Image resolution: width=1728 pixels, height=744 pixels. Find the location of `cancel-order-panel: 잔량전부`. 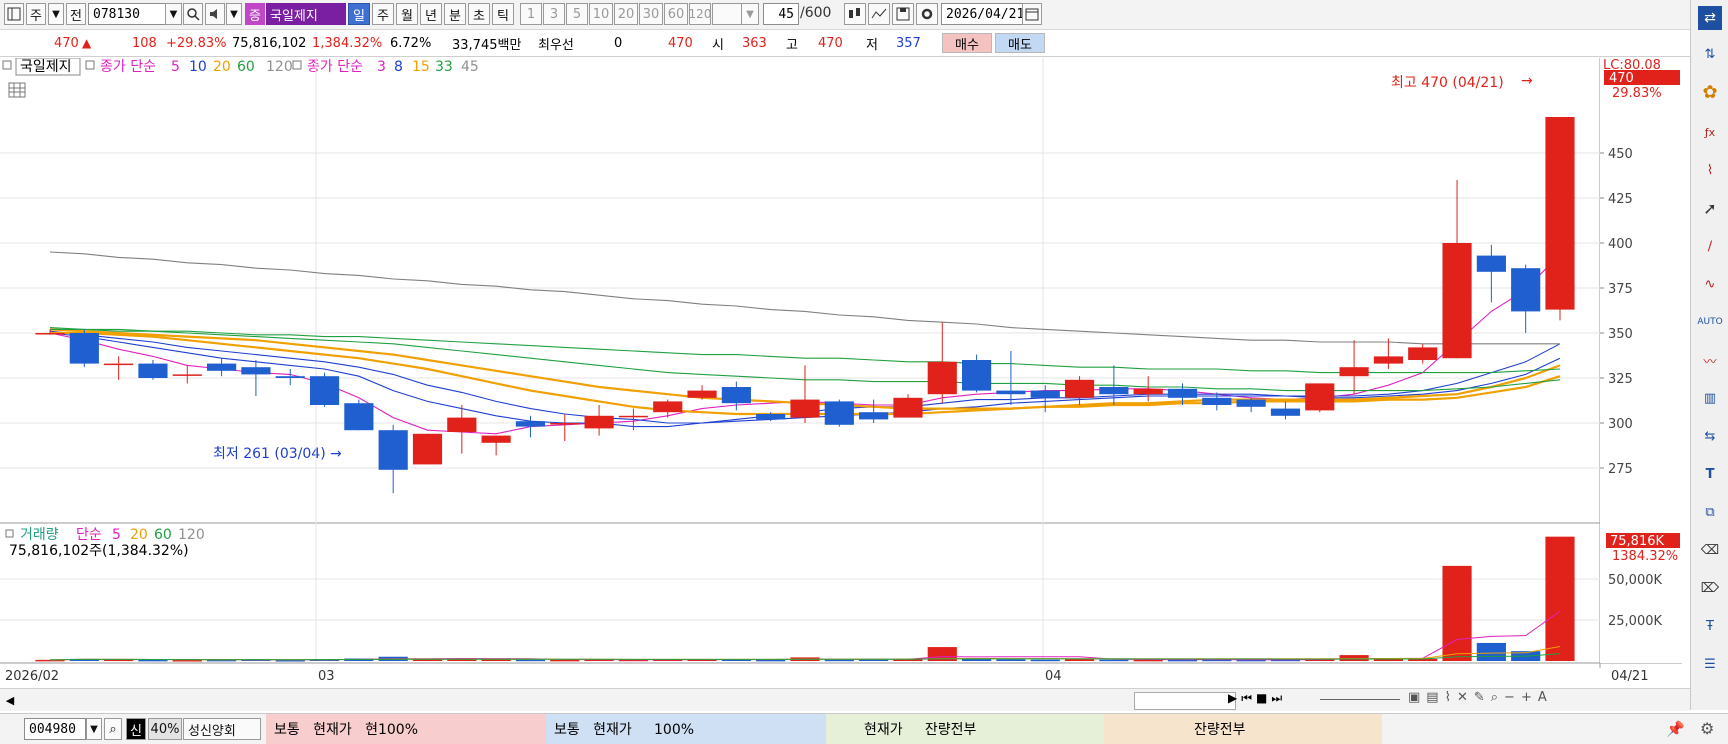

cancel-order-panel: 잔량전부 is located at coordinates (1243, 729).